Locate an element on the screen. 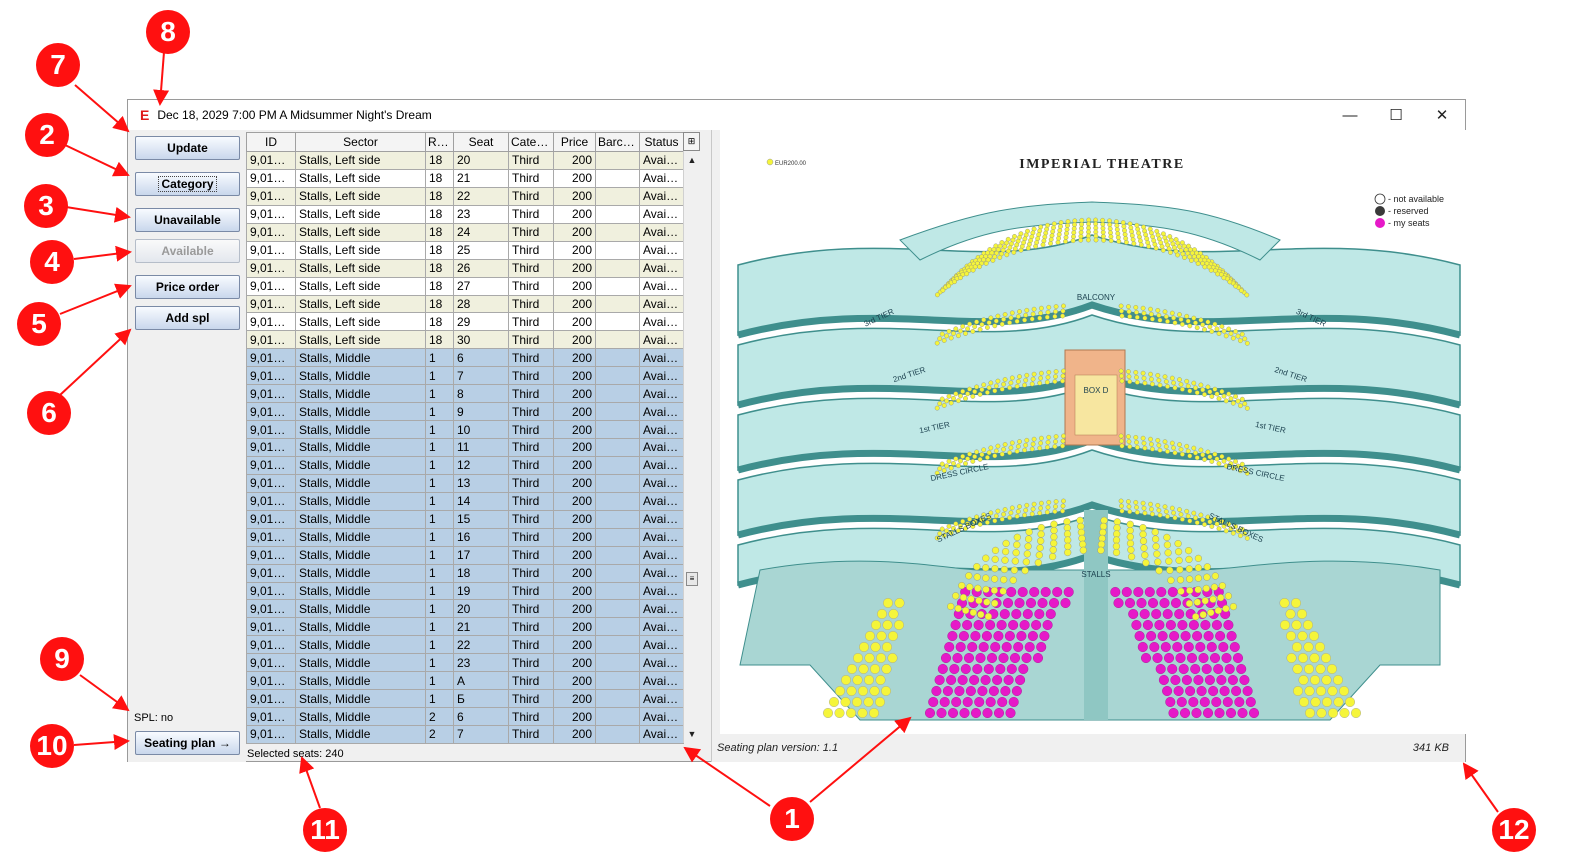 The height and width of the screenshot is (863, 1574). available-button: Available is located at coordinates (187, 251).